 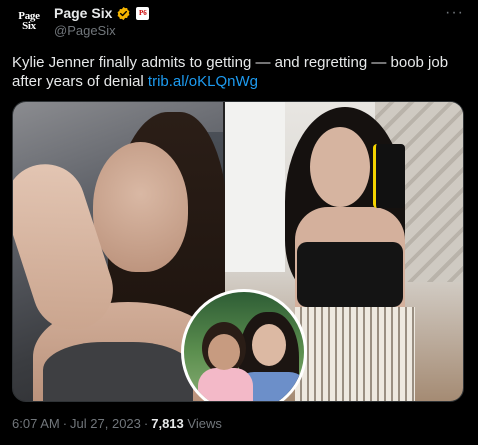 I want to click on views-label: Views, so click(x=204, y=423).